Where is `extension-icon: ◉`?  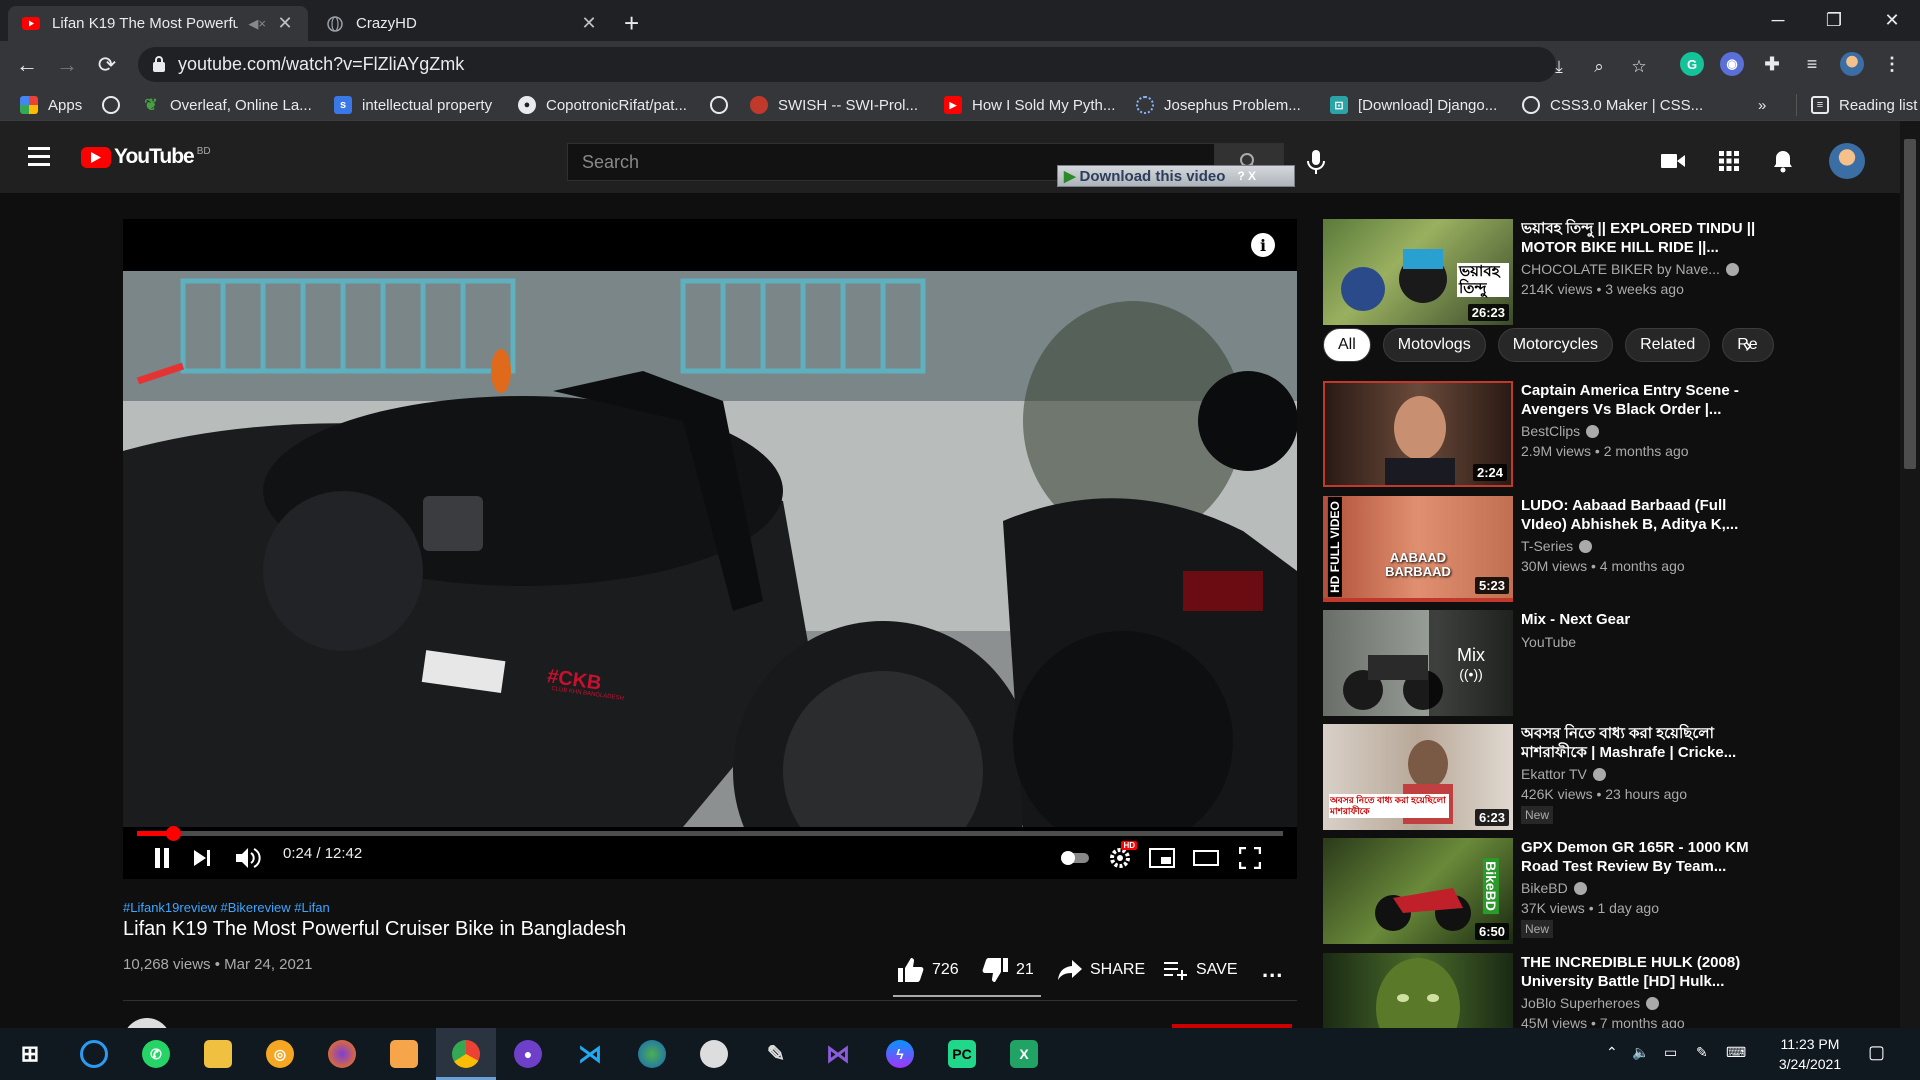
extension-icon: ◉ is located at coordinates (1732, 64).